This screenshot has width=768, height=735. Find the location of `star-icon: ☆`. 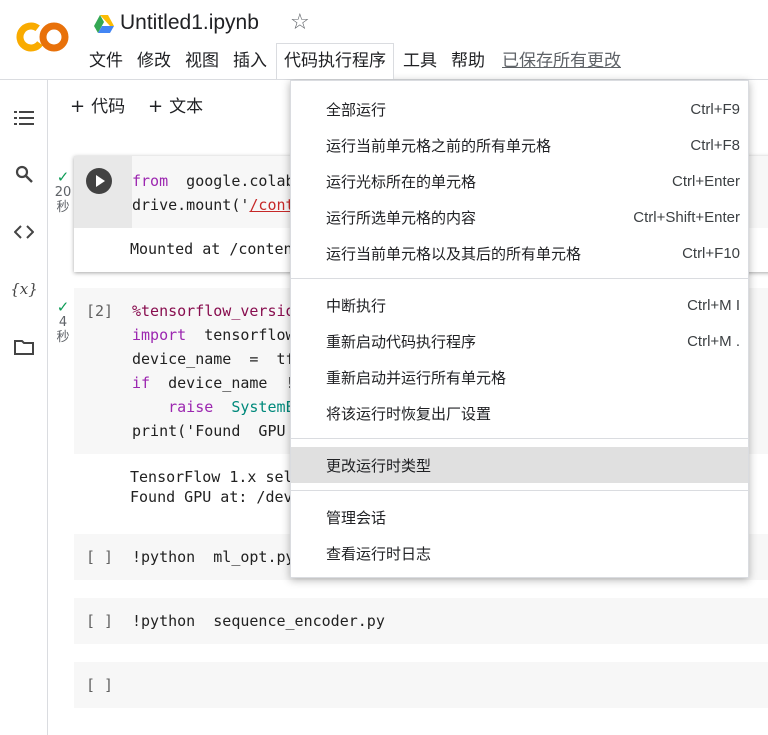

star-icon: ☆ is located at coordinates (300, 22).